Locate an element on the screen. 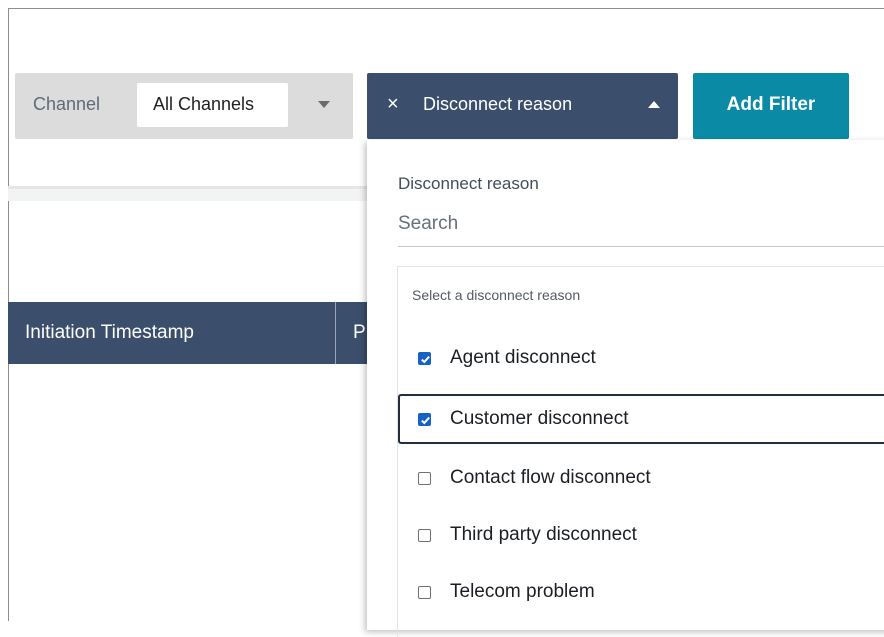  add-filter-button: Add Filter is located at coordinates (771, 106).